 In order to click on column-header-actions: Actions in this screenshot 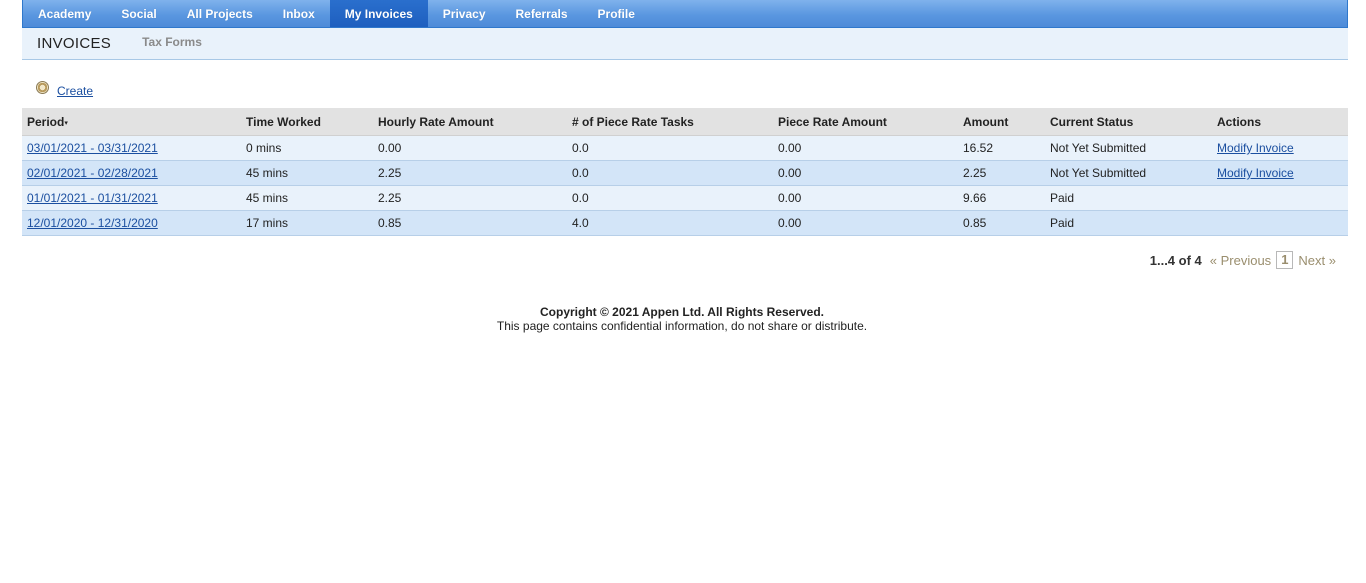, I will do `click(1280, 122)`.